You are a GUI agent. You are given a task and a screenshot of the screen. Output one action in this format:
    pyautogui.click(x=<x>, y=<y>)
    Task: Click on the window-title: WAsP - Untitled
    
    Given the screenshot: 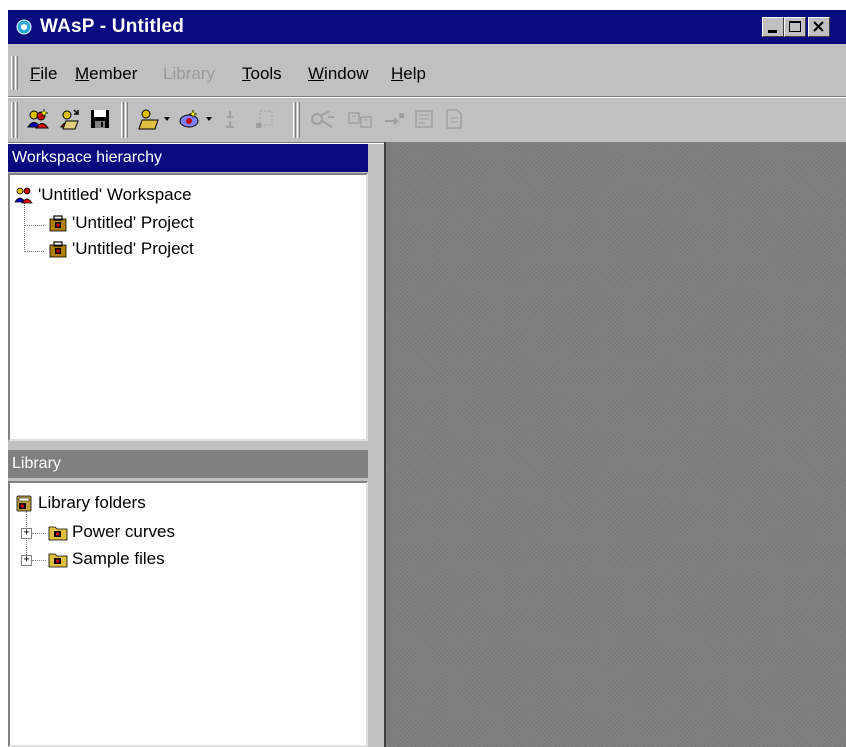 What is the action you would take?
    pyautogui.click(x=112, y=26)
    